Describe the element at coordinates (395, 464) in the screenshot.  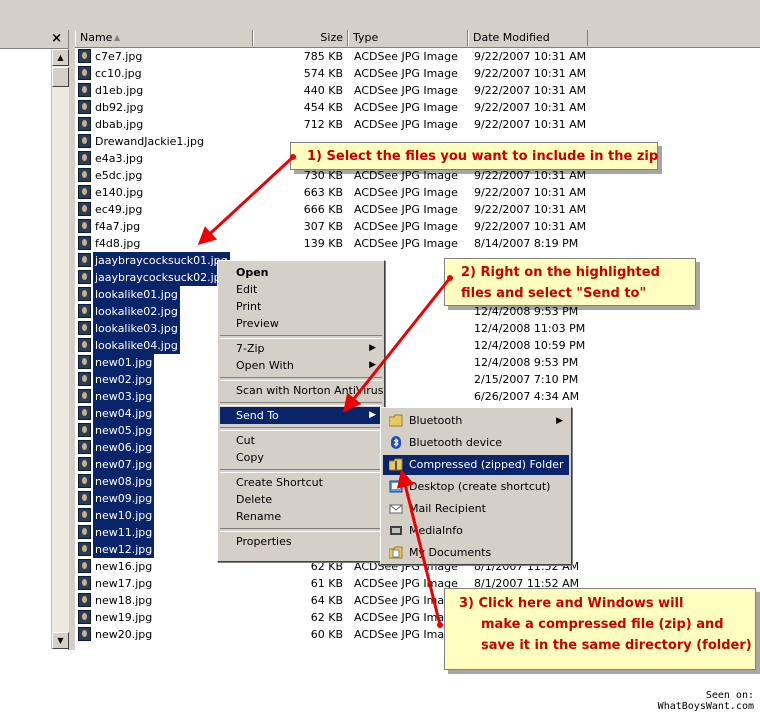
I see `zip-folder-icon` at that location.